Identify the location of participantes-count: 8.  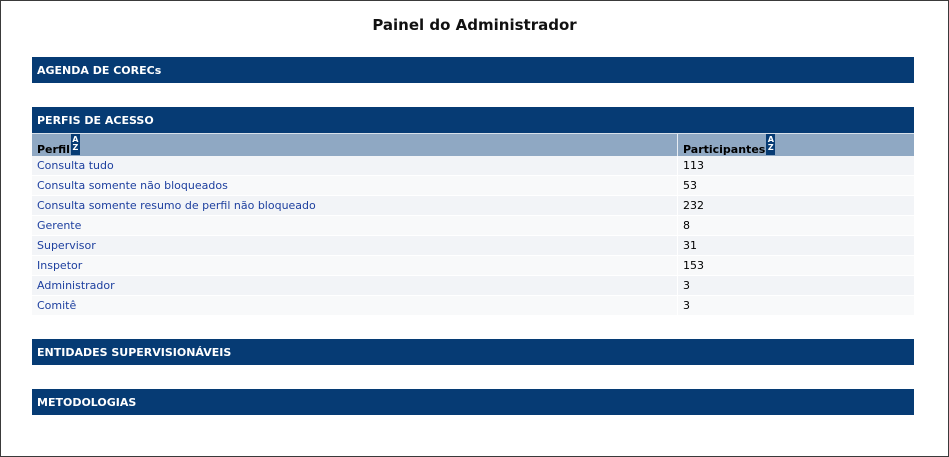
(686, 225).